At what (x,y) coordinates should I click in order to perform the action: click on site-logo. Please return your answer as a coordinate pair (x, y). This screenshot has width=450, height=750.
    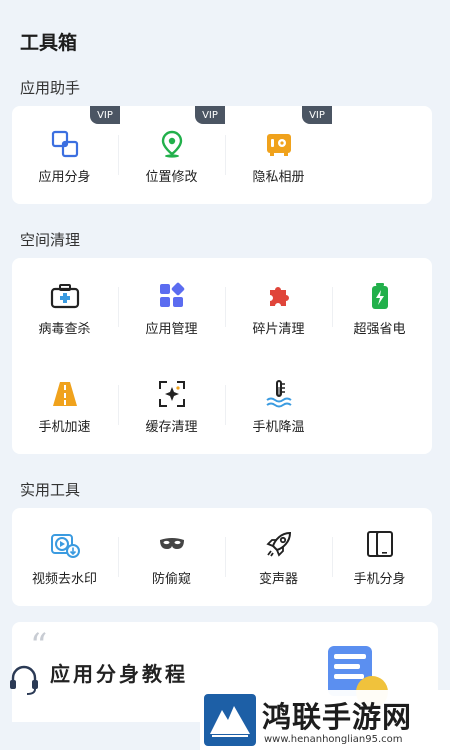
    Looking at the image, I should click on (230, 720).